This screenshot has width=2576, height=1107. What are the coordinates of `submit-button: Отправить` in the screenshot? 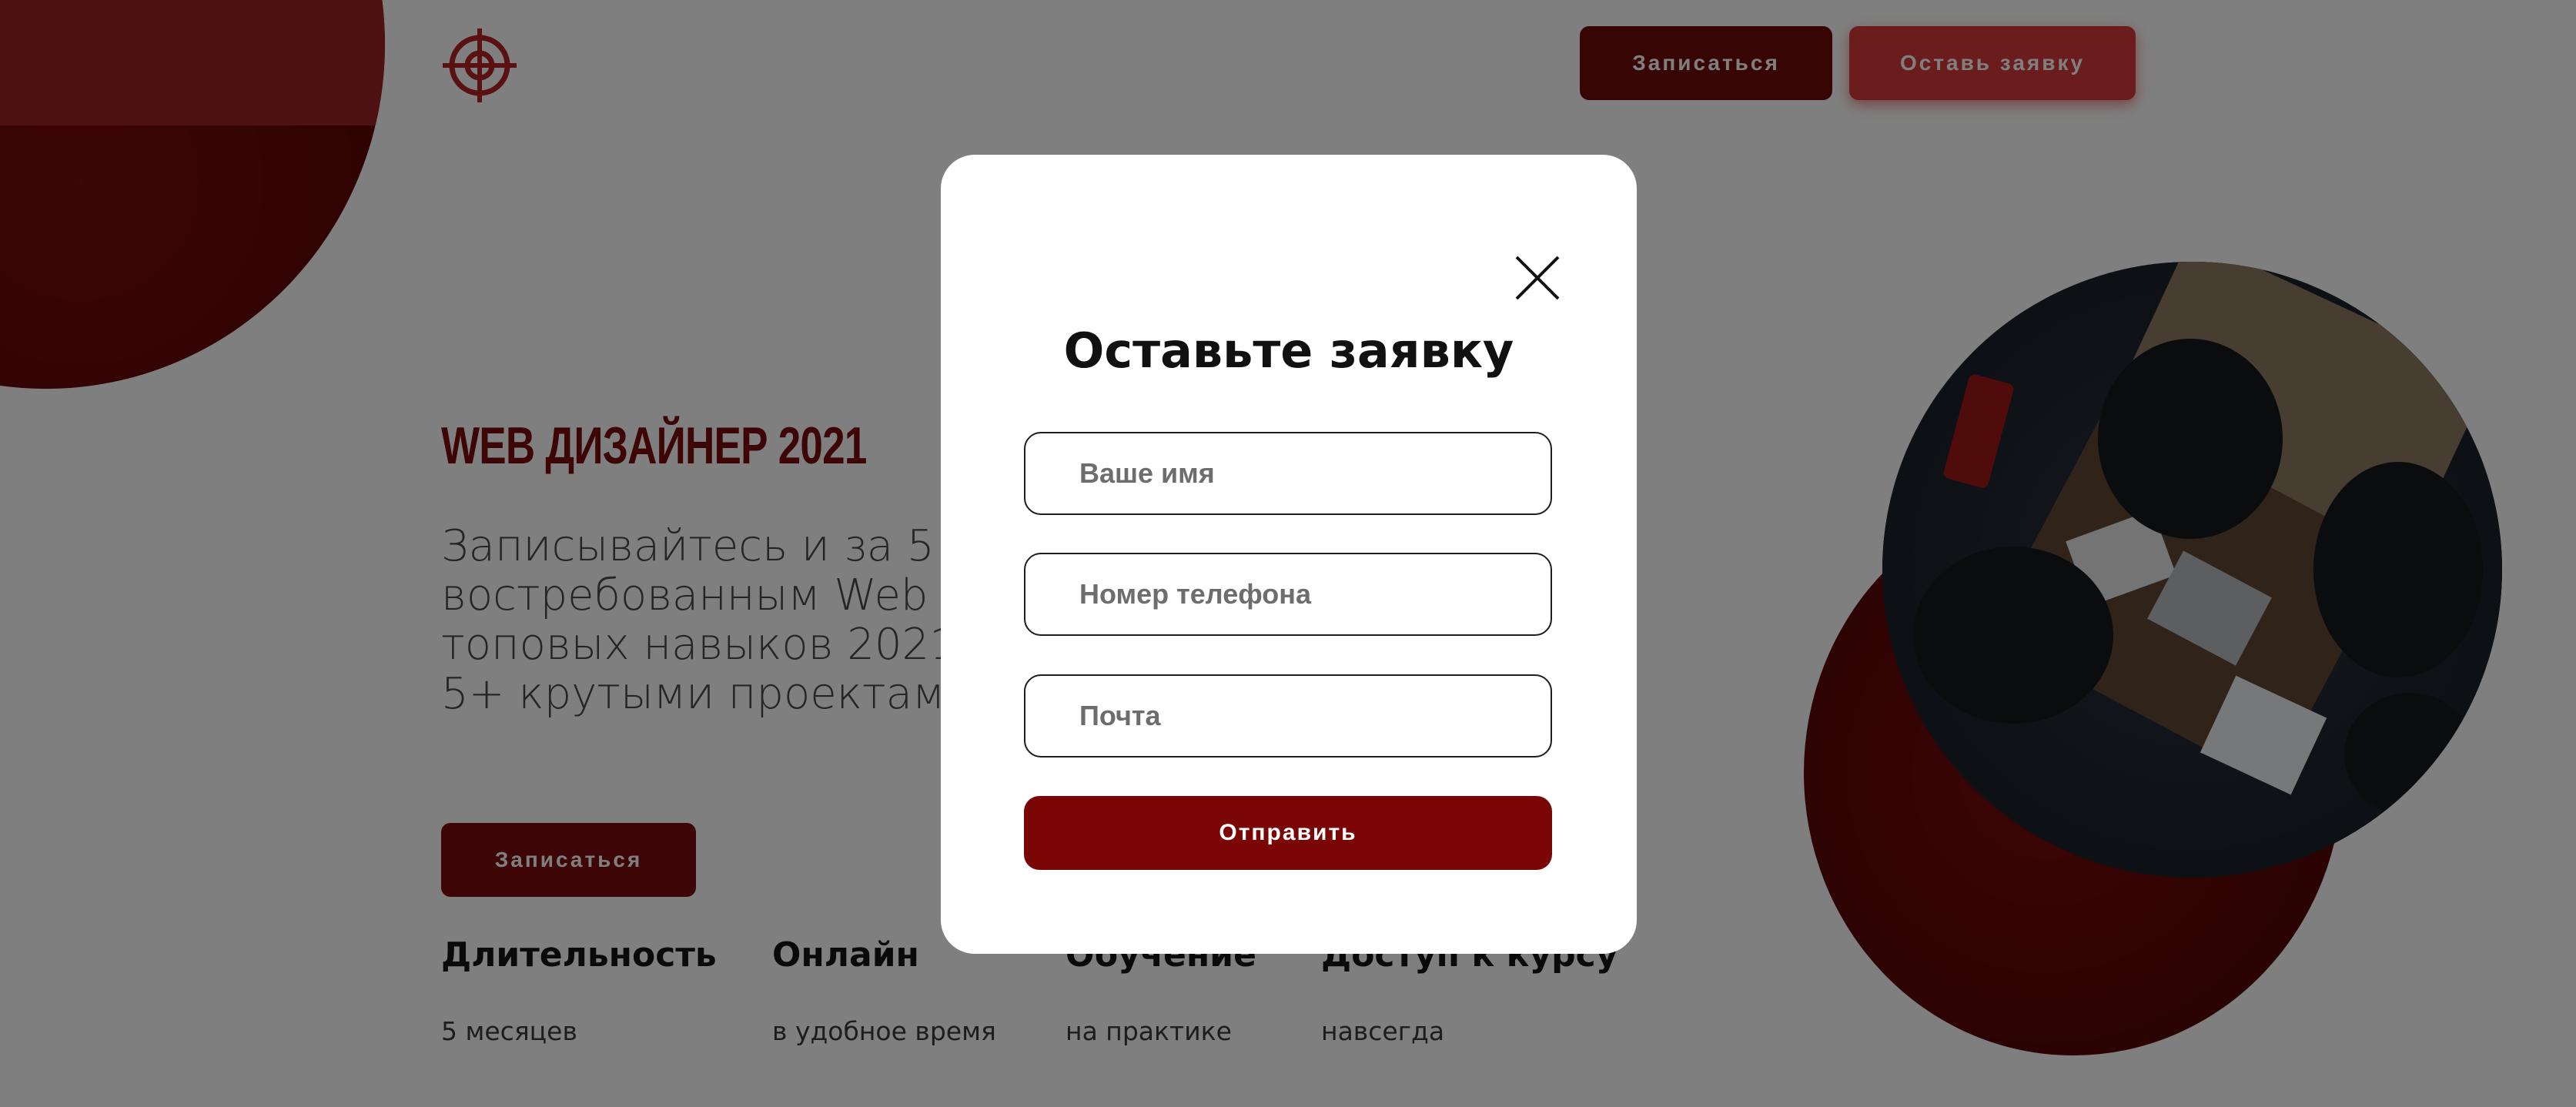 It's located at (1288, 833).